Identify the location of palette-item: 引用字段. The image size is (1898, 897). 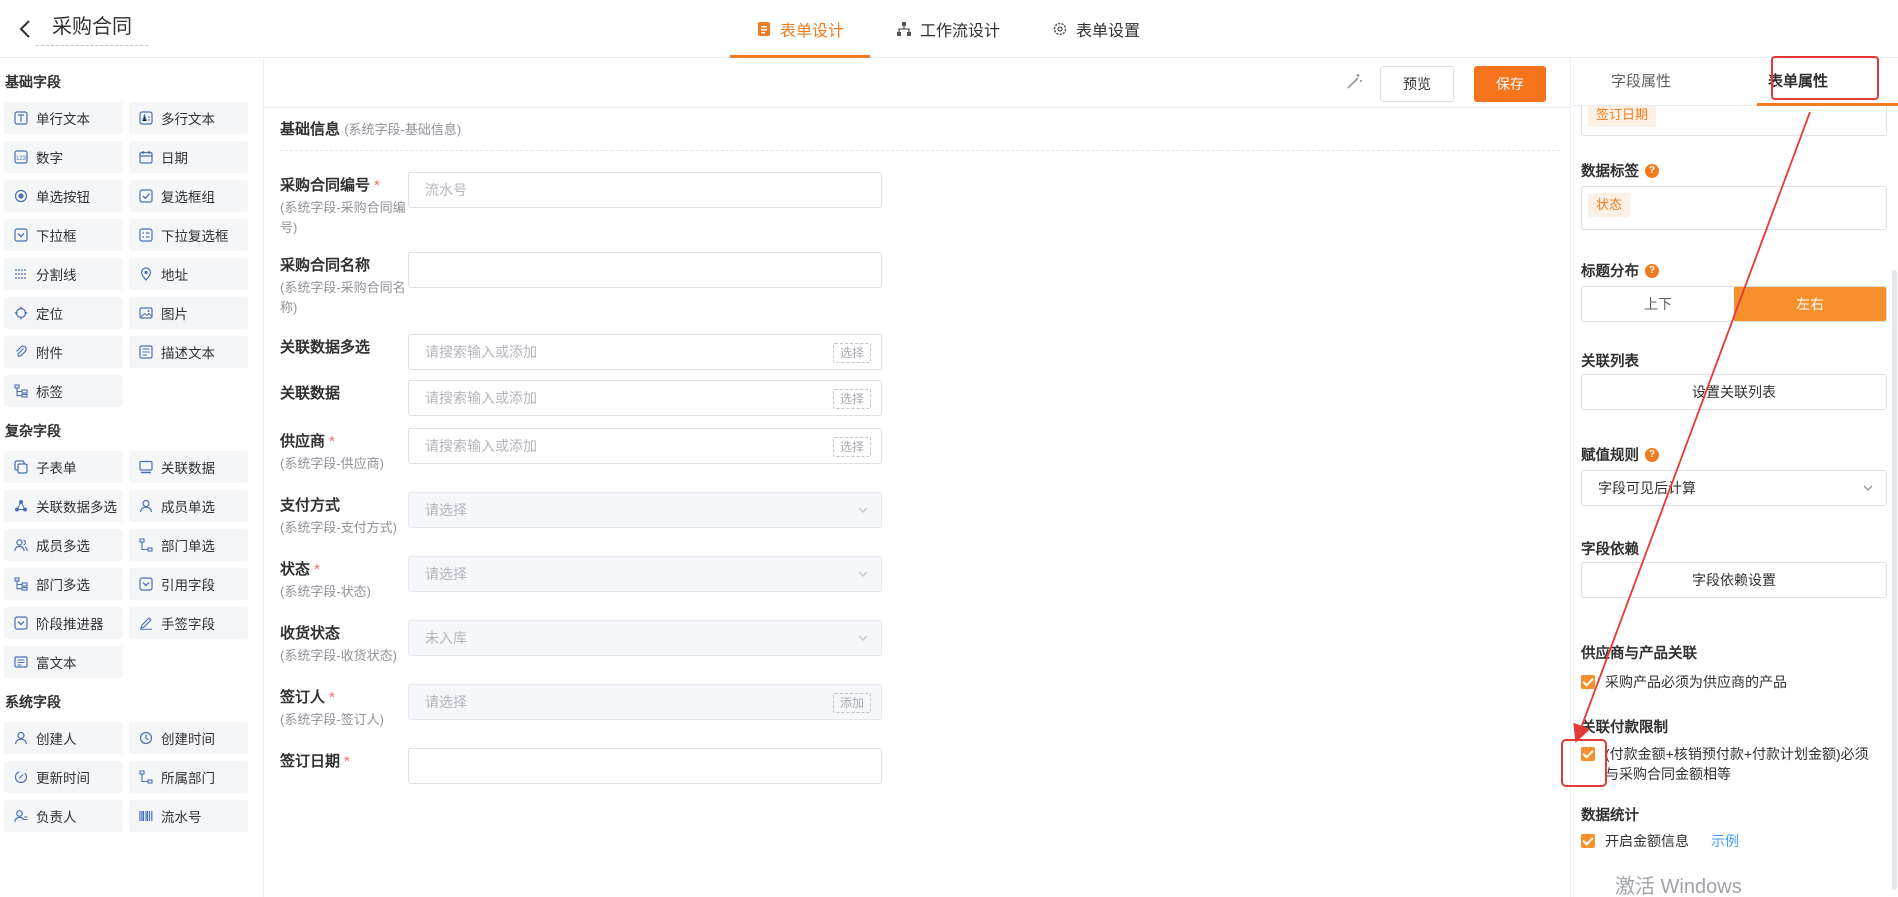
(188, 584).